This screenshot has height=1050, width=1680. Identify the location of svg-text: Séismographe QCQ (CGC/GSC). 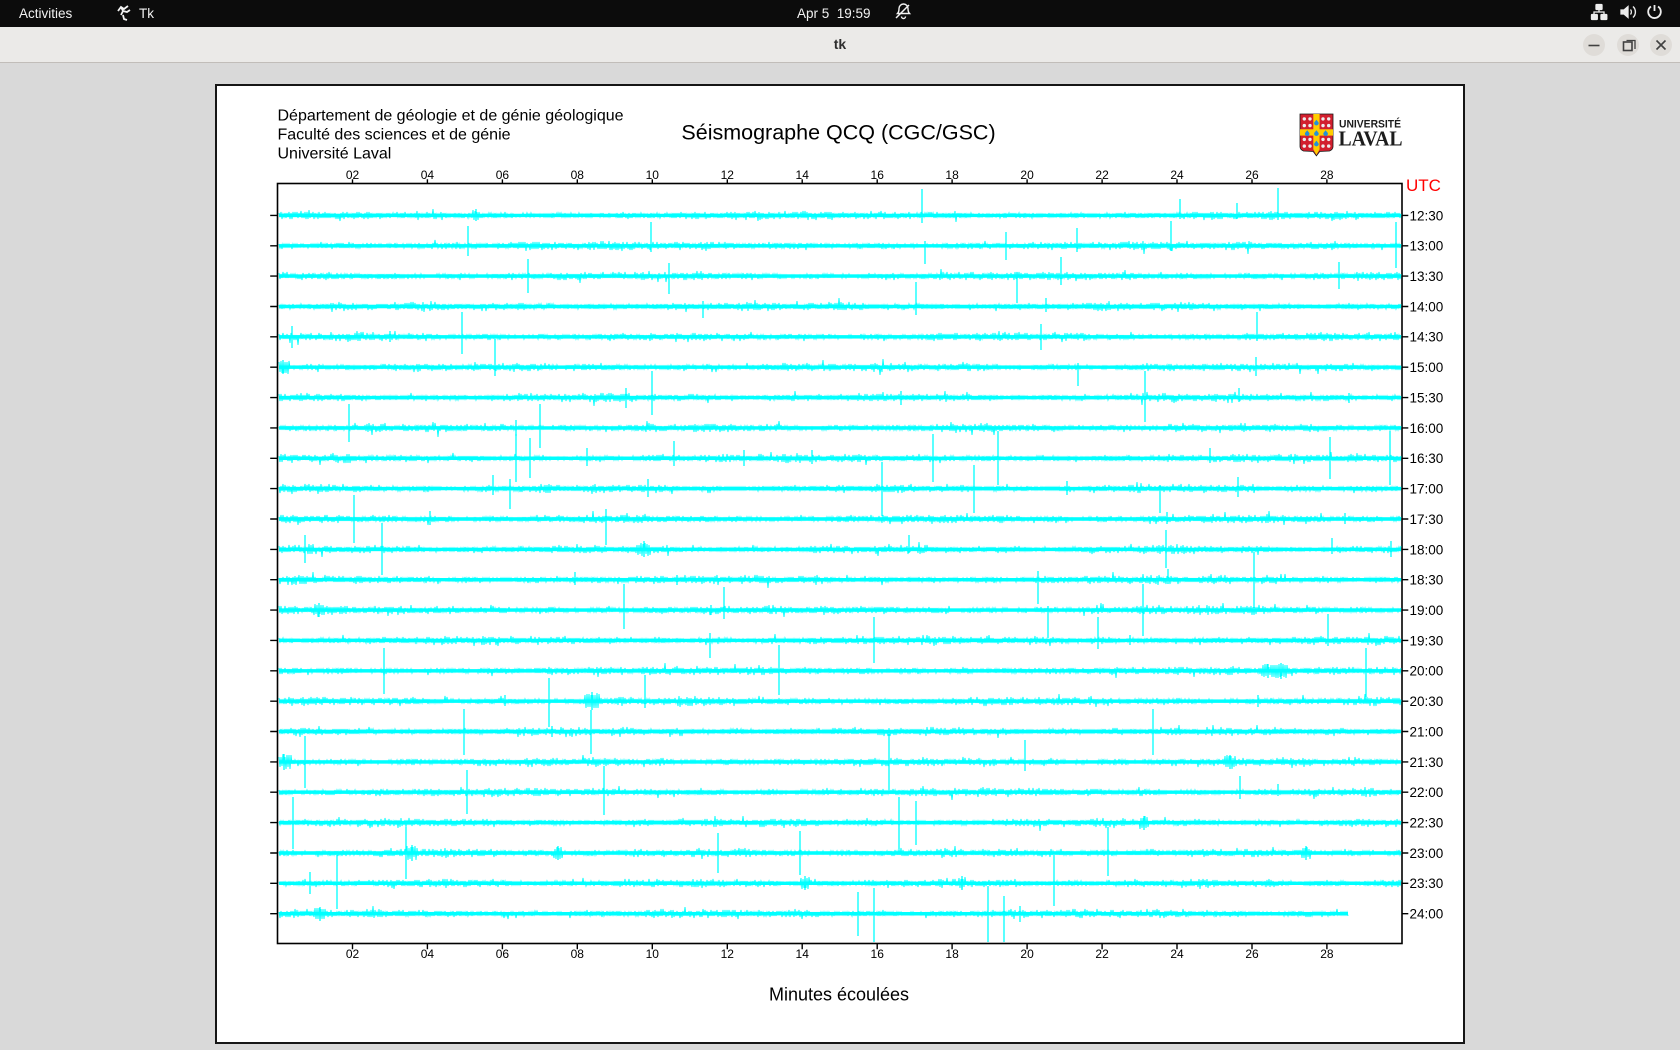
(838, 133).